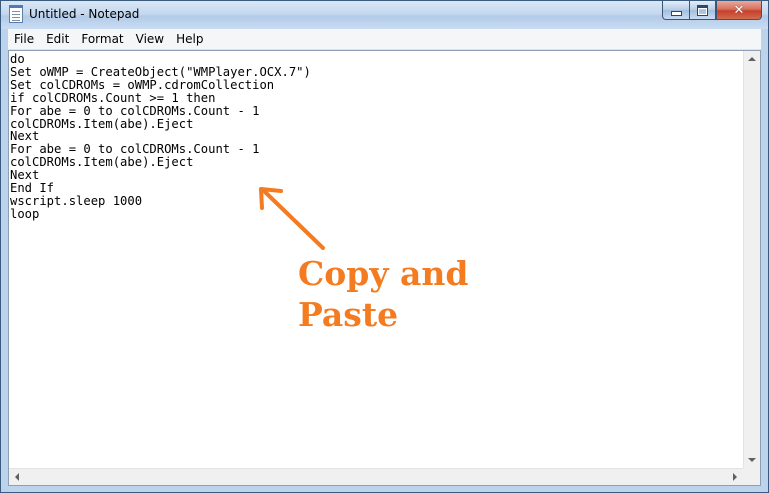  Describe the element at coordinates (376, 476) in the screenshot. I see `horizontal-scrollbar` at that location.